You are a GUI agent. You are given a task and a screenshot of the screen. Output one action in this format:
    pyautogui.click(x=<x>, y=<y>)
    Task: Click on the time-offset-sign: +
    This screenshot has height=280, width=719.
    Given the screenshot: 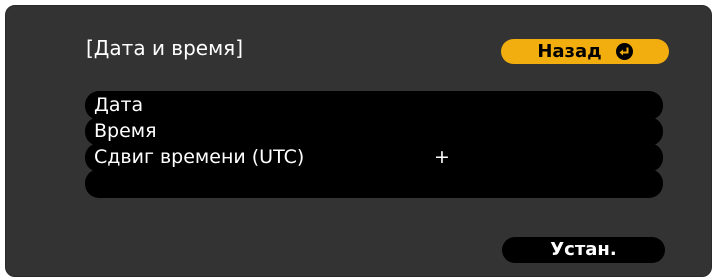 What is the action you would take?
    pyautogui.click(x=442, y=157)
    